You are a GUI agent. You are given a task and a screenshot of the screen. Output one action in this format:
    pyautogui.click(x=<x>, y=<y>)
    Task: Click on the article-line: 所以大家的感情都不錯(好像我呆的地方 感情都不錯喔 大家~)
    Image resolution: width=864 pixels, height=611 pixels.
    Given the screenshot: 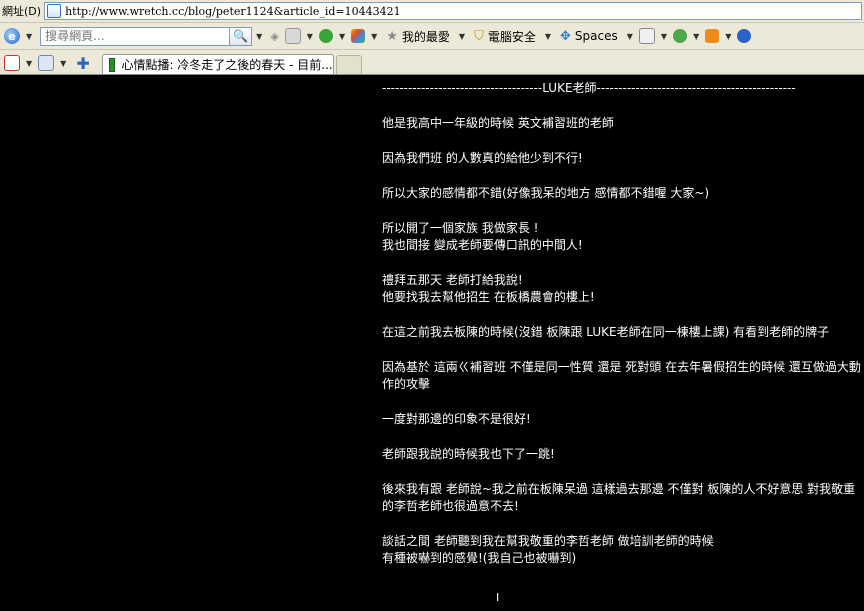 What is the action you would take?
    pyautogui.click(x=546, y=193)
    